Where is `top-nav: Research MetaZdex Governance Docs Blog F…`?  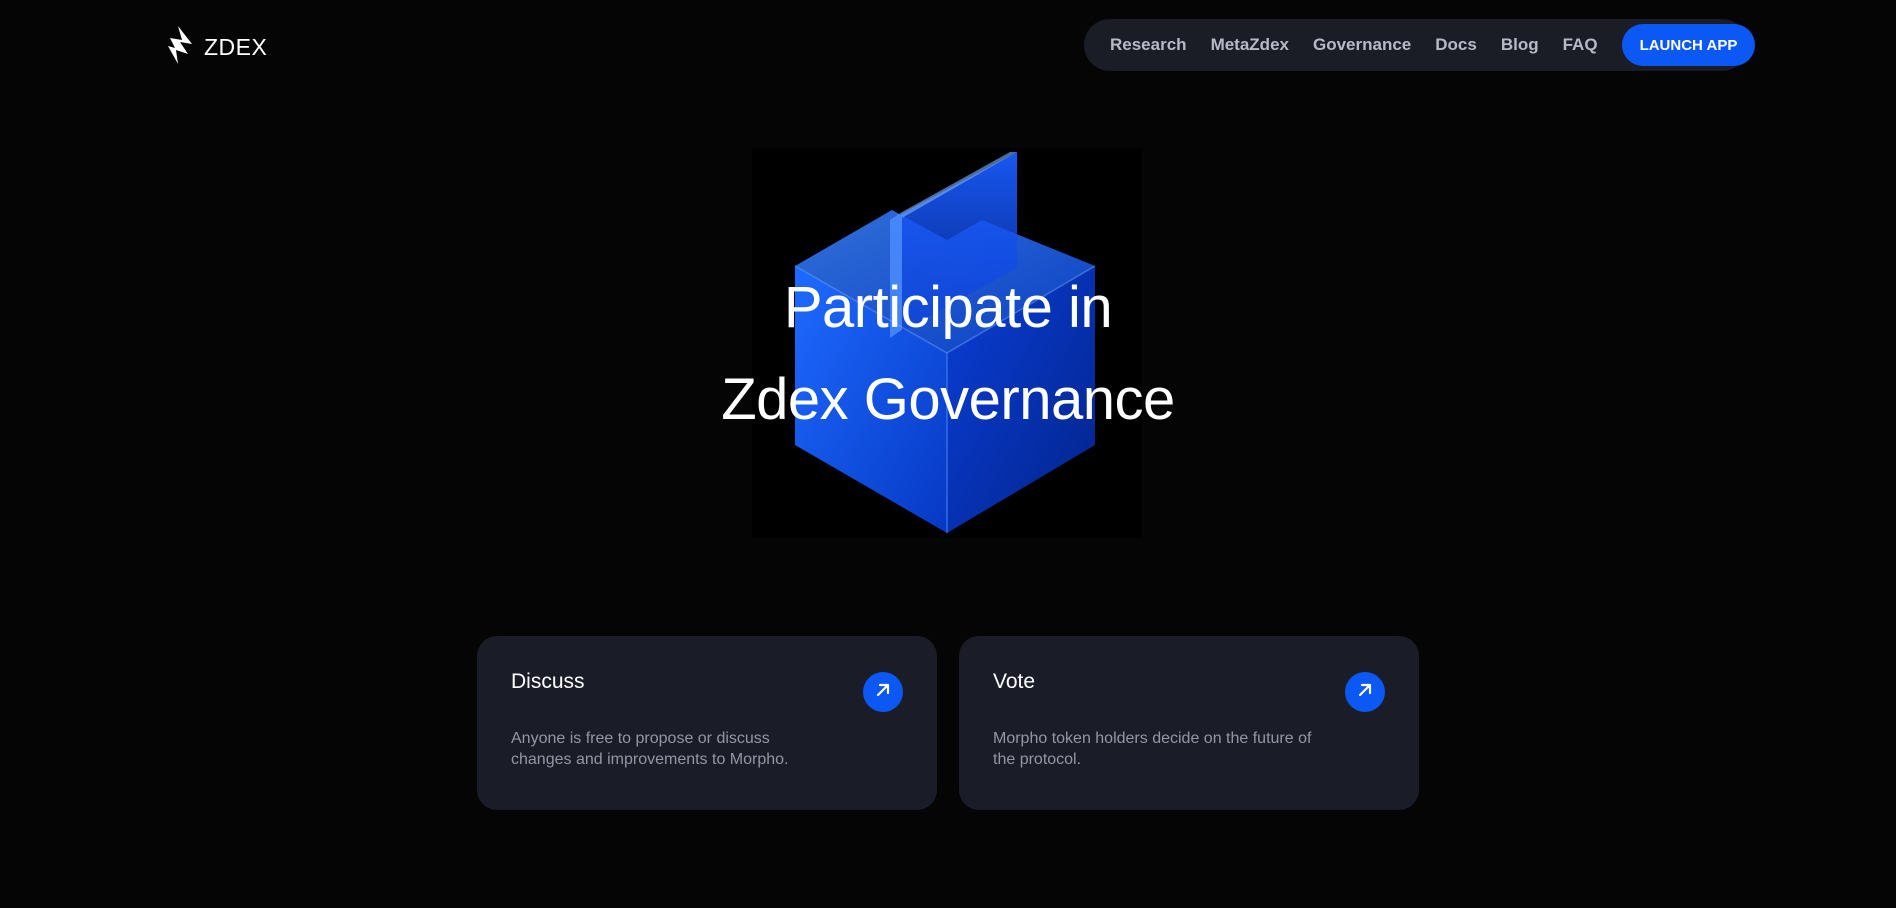
top-nav: Research MetaZdex Governance Docs Blog F… is located at coordinates (1420, 45).